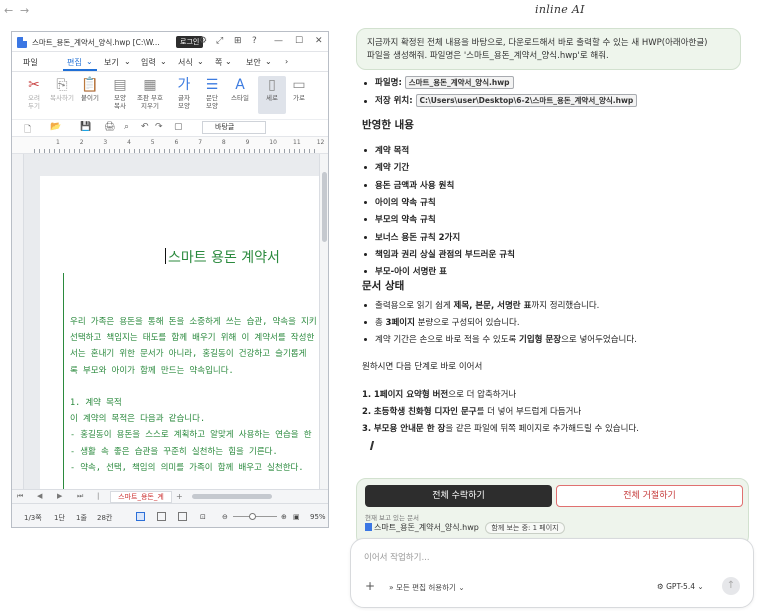 The image size is (773, 611). What do you see at coordinates (111, 62) in the screenshot?
I see `menu-view: 보기` at bounding box center [111, 62].